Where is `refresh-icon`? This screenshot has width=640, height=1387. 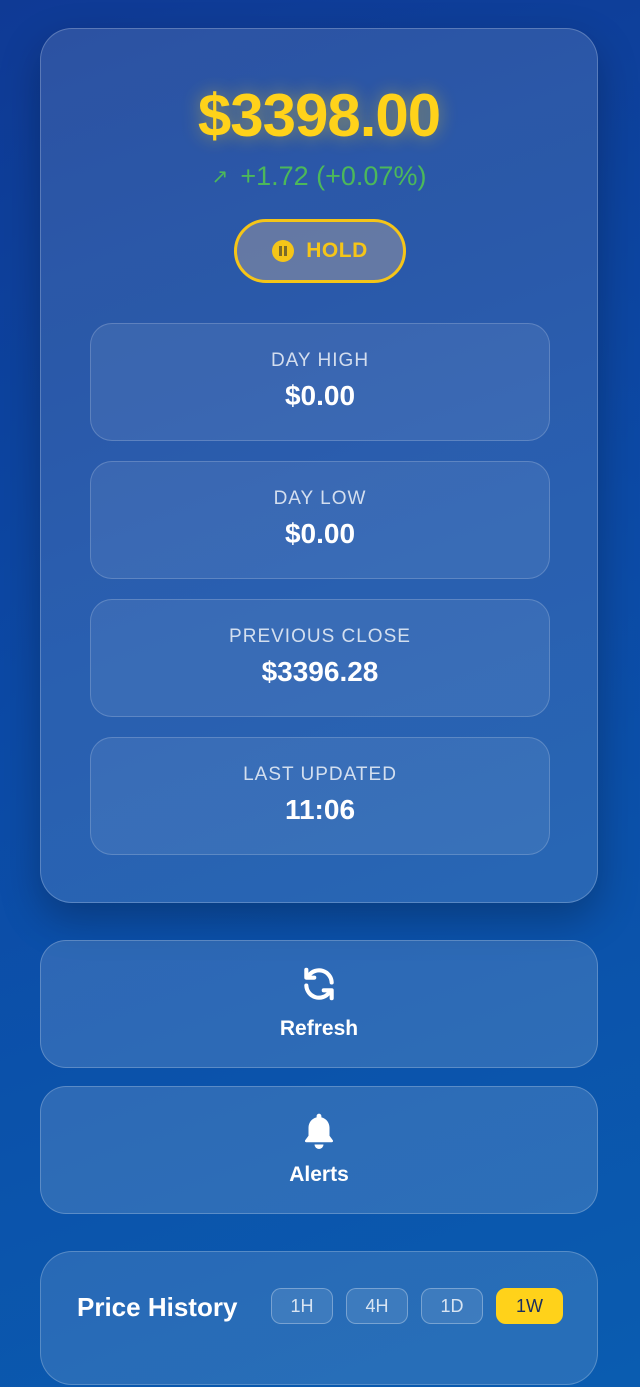
refresh-icon is located at coordinates (319, 985).